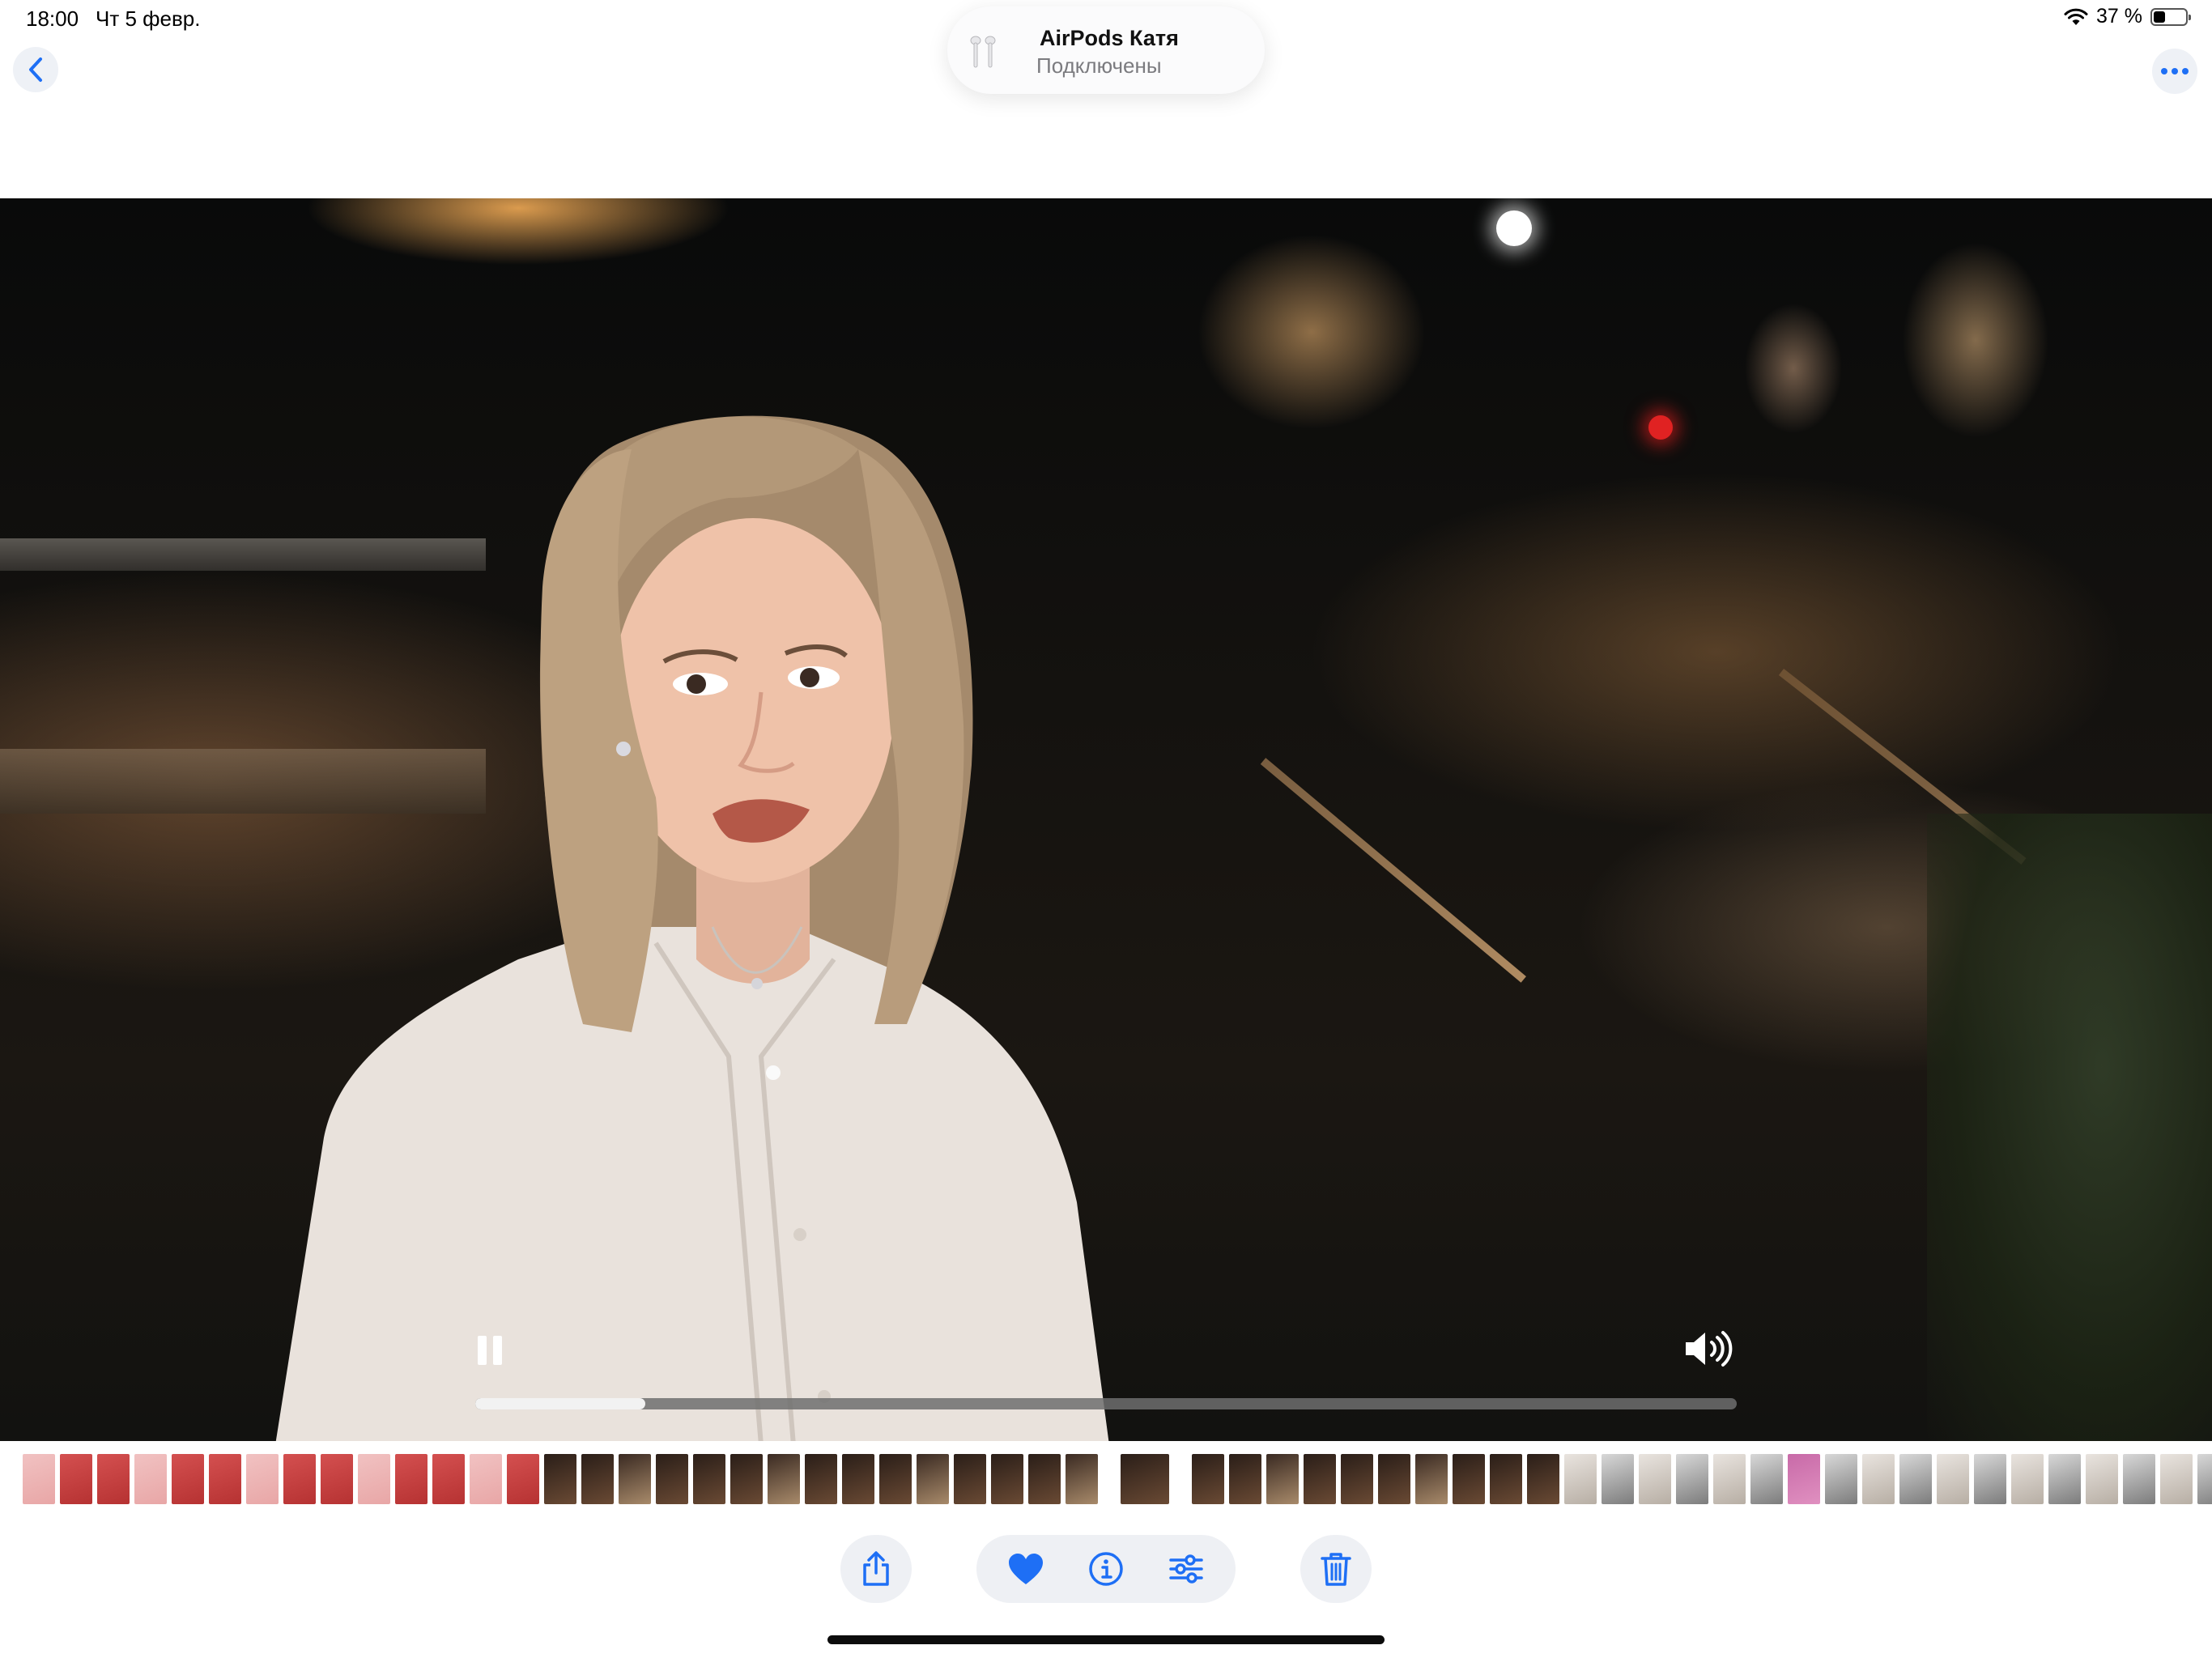 This screenshot has width=2212, height=1658. I want to click on playback-scrubber, so click(1106, 1403).